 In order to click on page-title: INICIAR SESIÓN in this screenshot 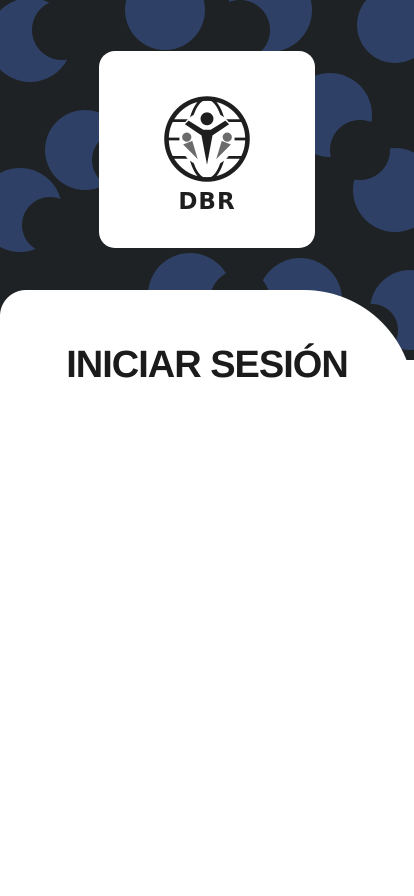, I will do `click(207, 365)`.